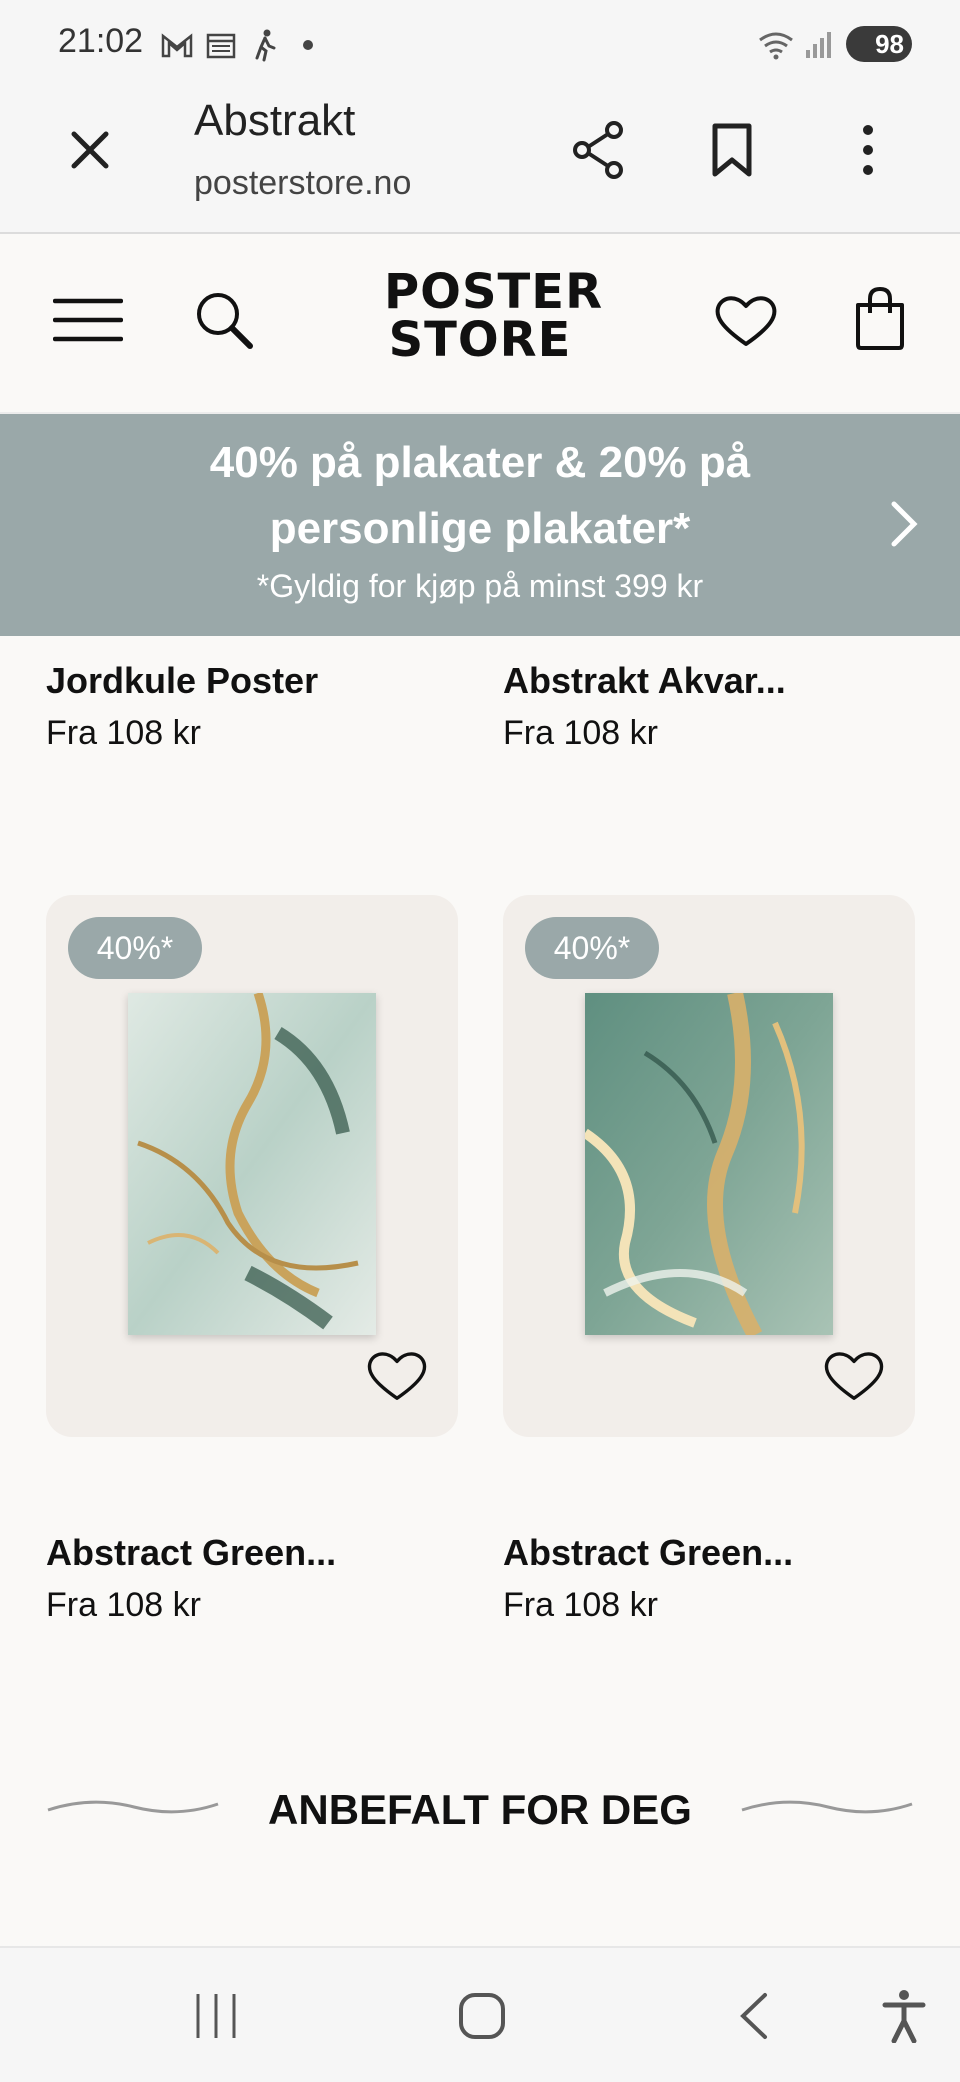  I want to click on share-button, so click(598, 150).